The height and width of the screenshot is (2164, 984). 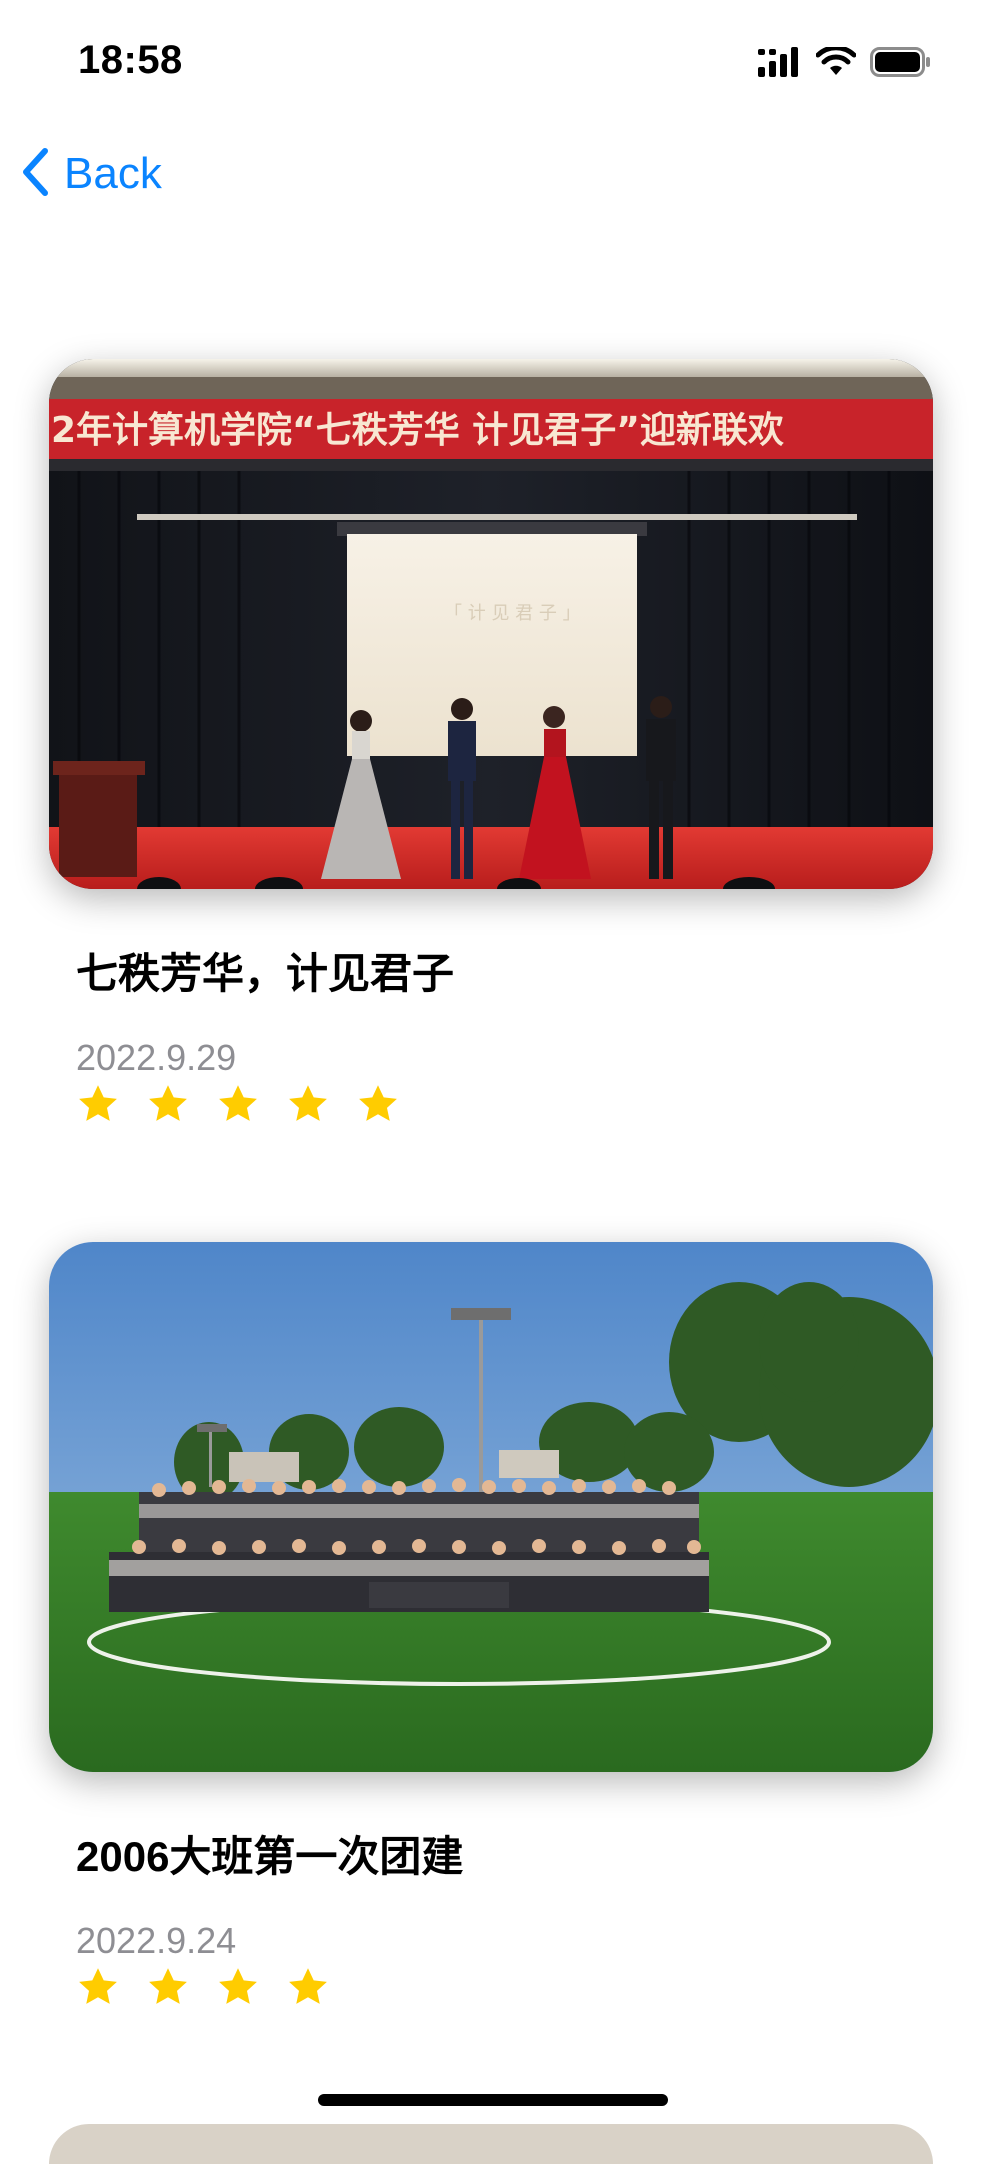 What do you see at coordinates (156, 1057) in the screenshot?
I see `event-date: 2022.9.29` at bounding box center [156, 1057].